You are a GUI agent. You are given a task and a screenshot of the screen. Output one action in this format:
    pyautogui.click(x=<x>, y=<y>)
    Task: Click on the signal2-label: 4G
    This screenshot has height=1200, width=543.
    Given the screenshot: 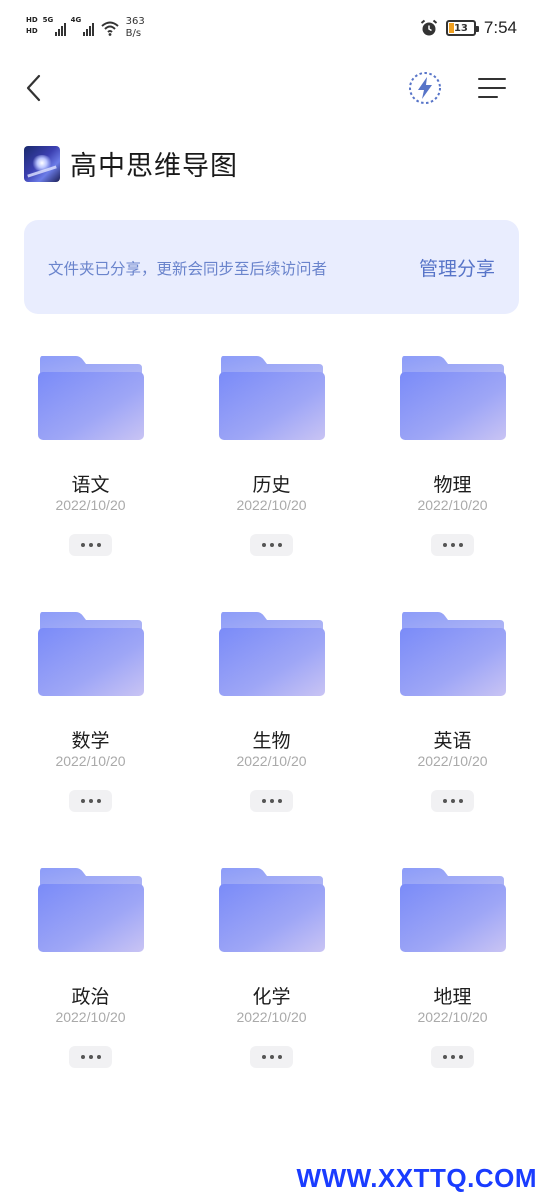 What is the action you would take?
    pyautogui.click(x=76, y=20)
    